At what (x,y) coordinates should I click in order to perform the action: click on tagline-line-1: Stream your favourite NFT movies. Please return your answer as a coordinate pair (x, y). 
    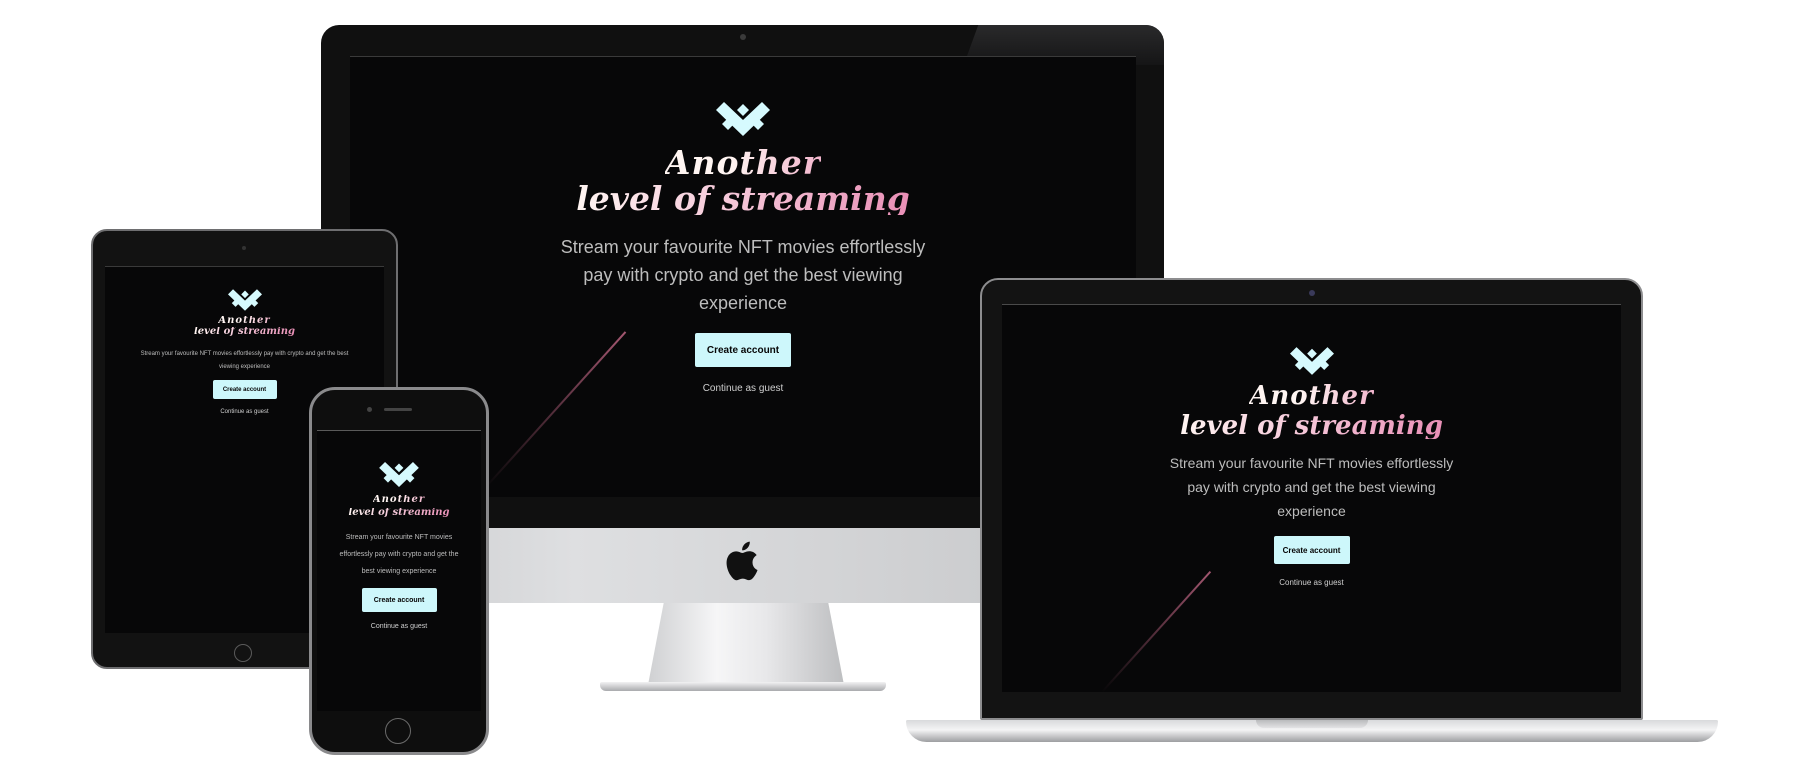
    Looking at the image, I should click on (399, 537).